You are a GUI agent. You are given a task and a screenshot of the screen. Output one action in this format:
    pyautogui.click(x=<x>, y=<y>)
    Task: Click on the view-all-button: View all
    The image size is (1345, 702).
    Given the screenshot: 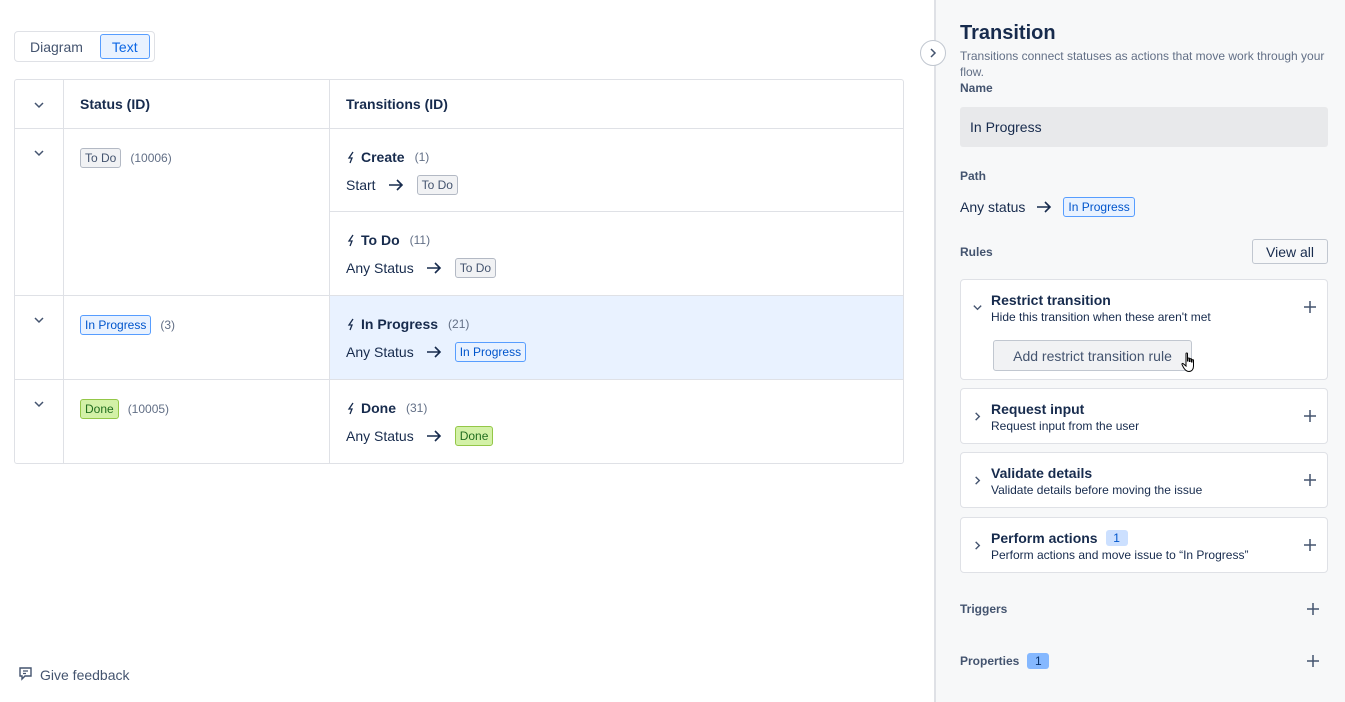 What is the action you would take?
    pyautogui.click(x=1290, y=251)
    